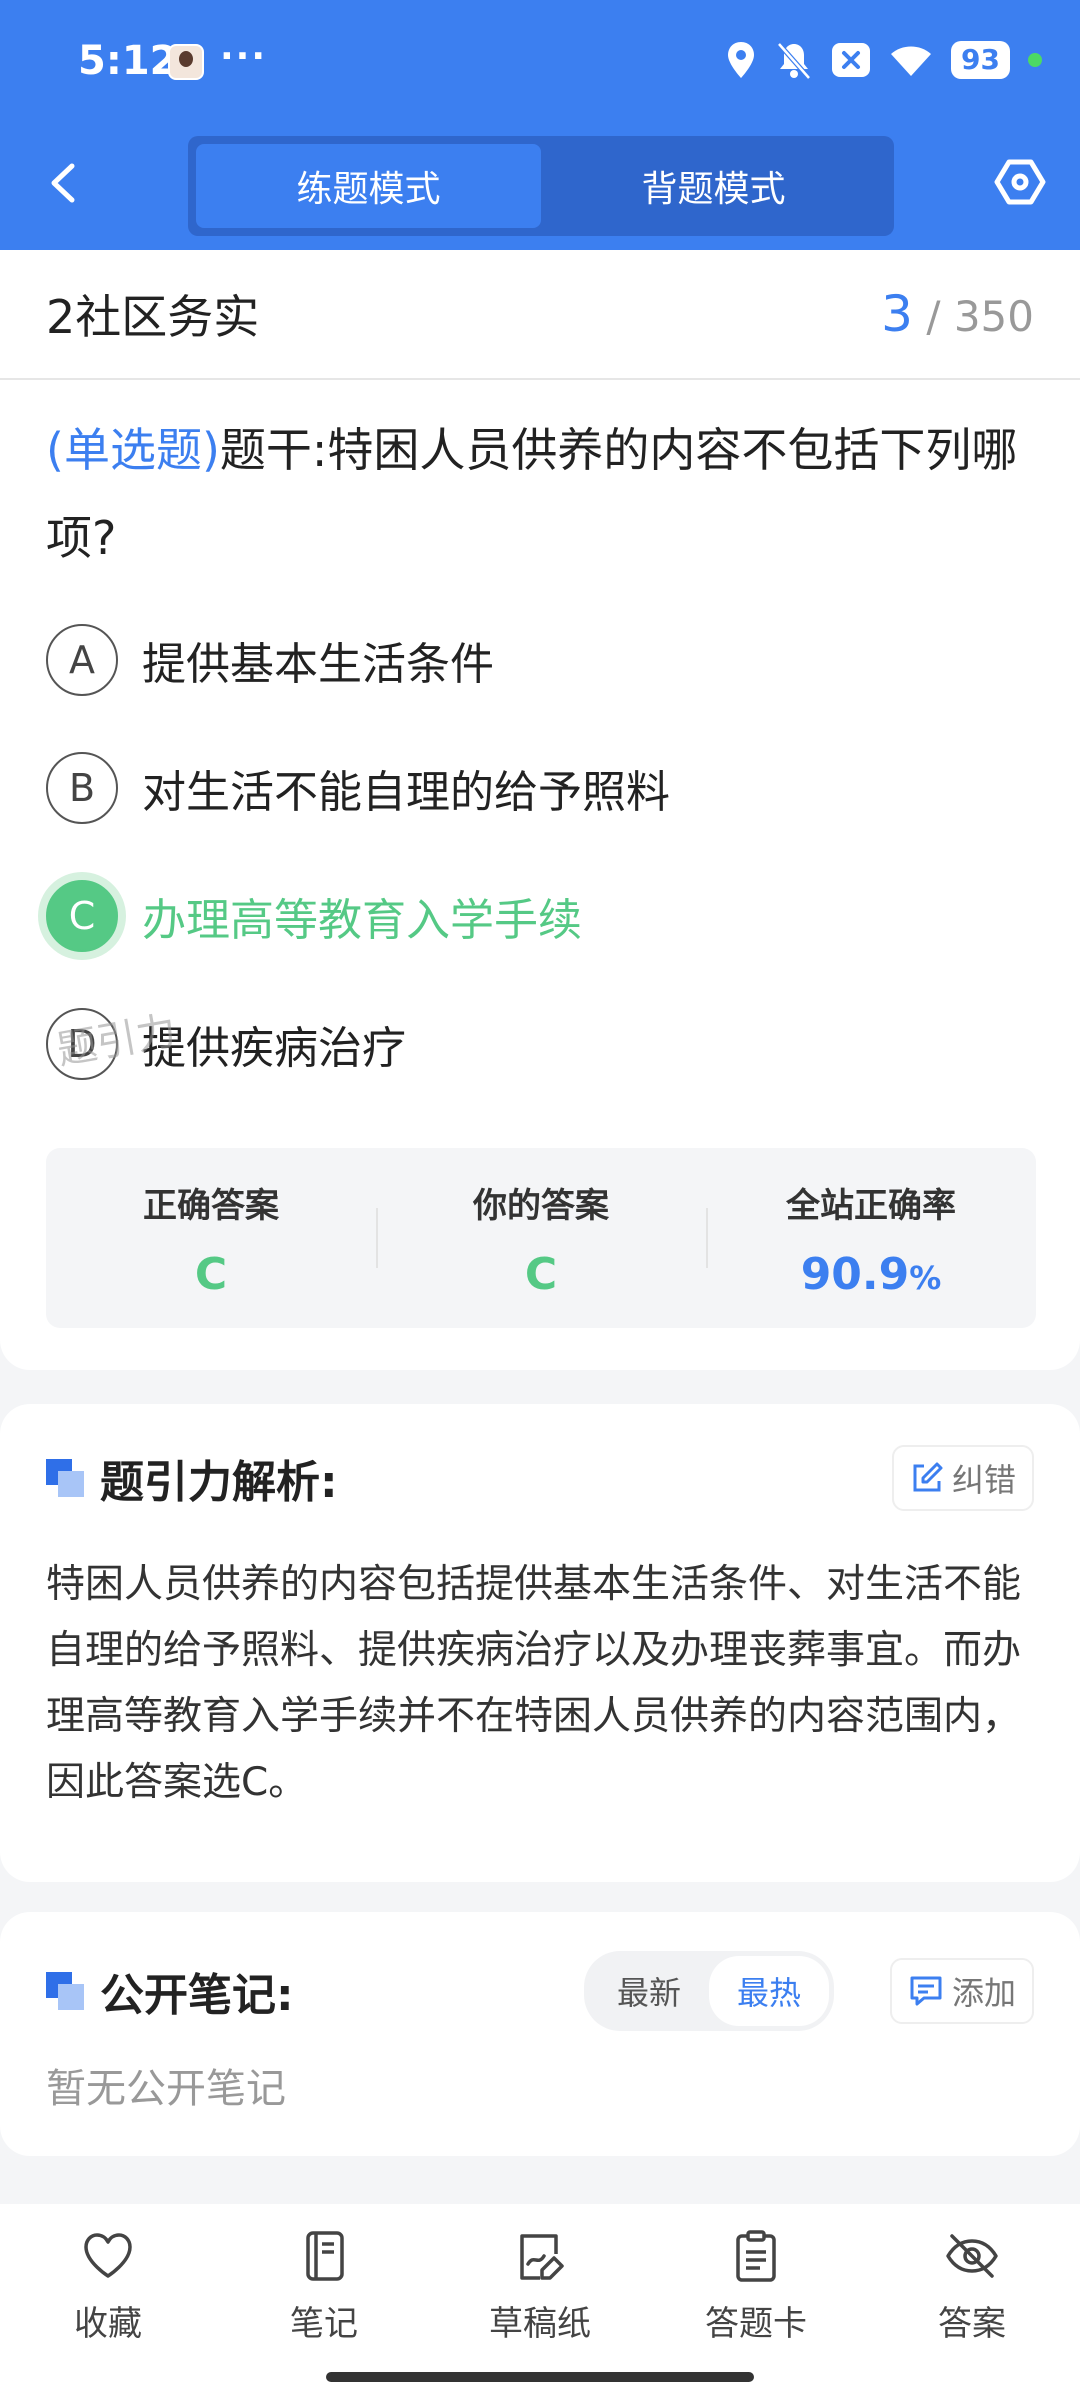 Image resolution: width=1080 pixels, height=2400 pixels. Describe the element at coordinates (133, 450) in the screenshot. I see `question-type: (单选题)` at that location.